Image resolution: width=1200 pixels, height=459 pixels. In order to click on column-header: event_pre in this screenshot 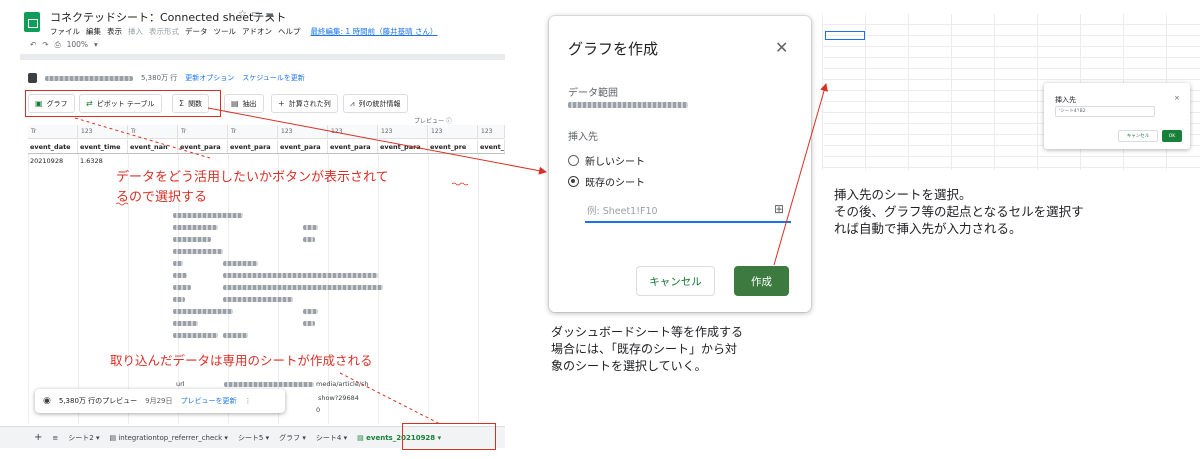, I will do `click(453, 146)`.